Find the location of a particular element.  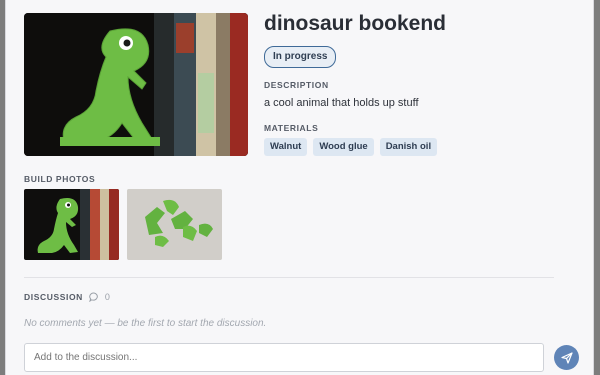

build-photo-pieces-image is located at coordinates (174, 224).